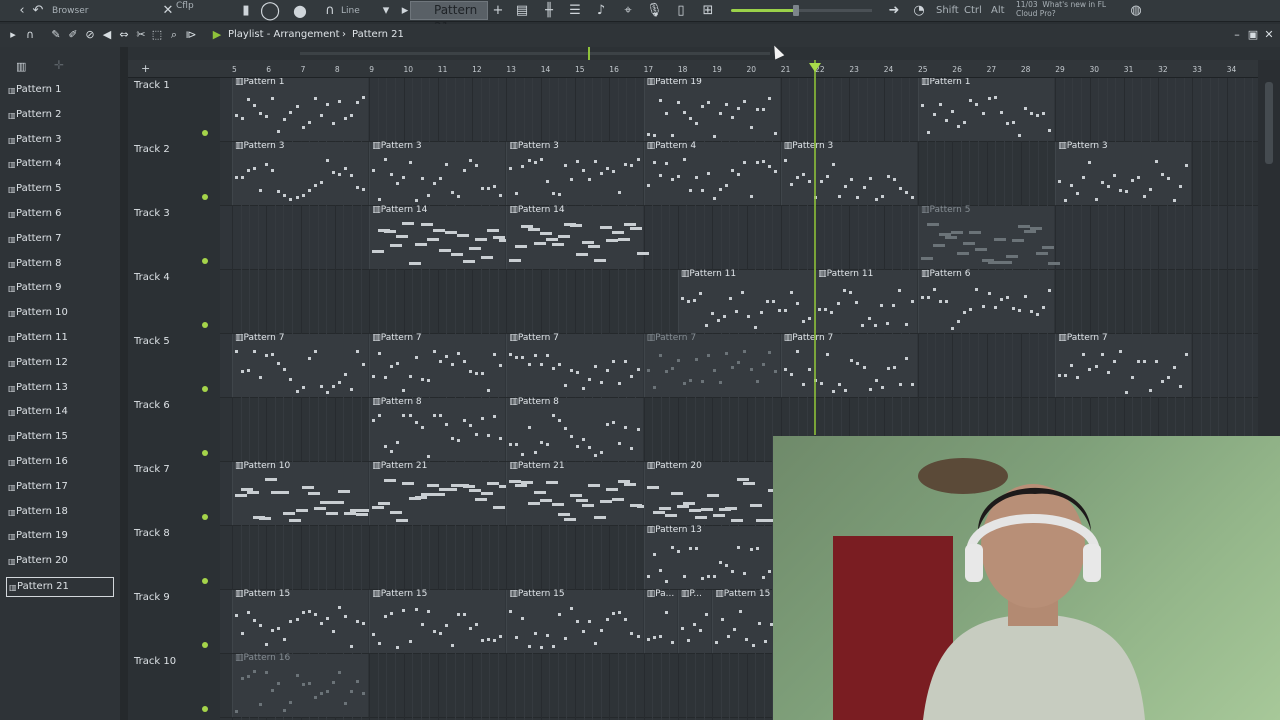 Image resolution: width=1280 pixels, height=720 pixels. Describe the element at coordinates (145, 68) in the screenshot. I see `add-track-icon: +` at that location.